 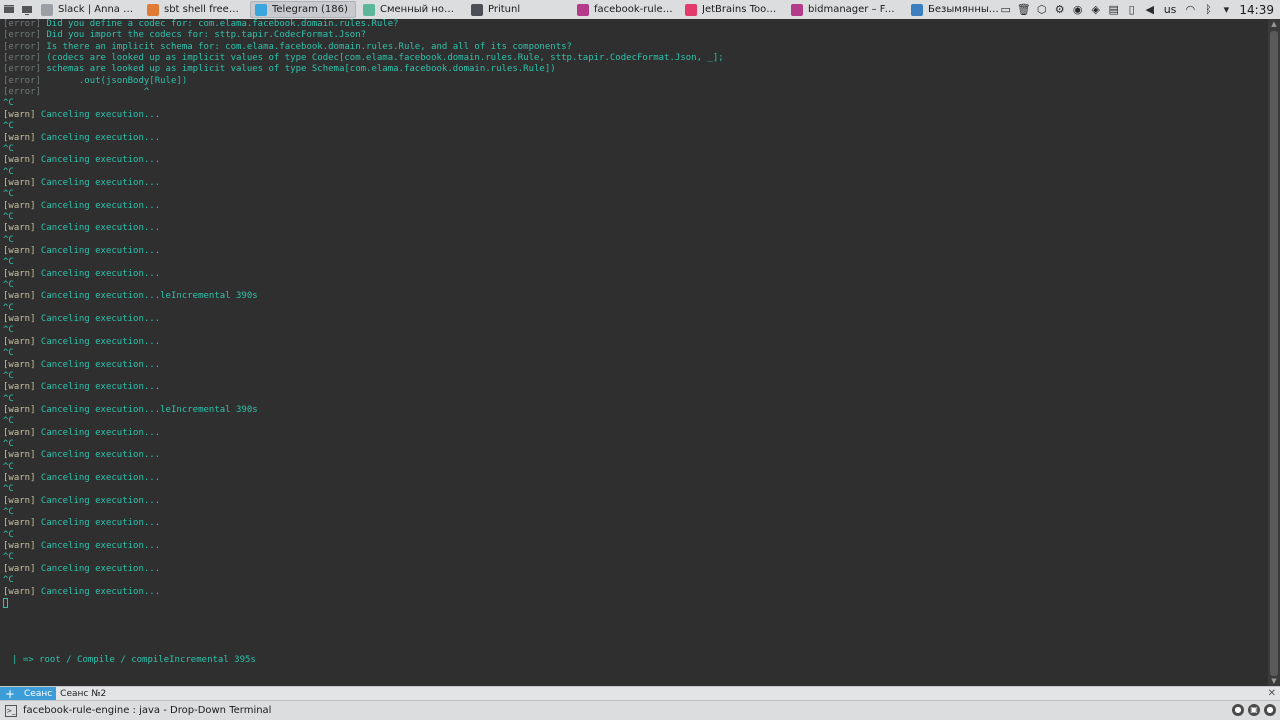 I want to click on taskbar-task: Telegram (186), so click(x=303, y=9).